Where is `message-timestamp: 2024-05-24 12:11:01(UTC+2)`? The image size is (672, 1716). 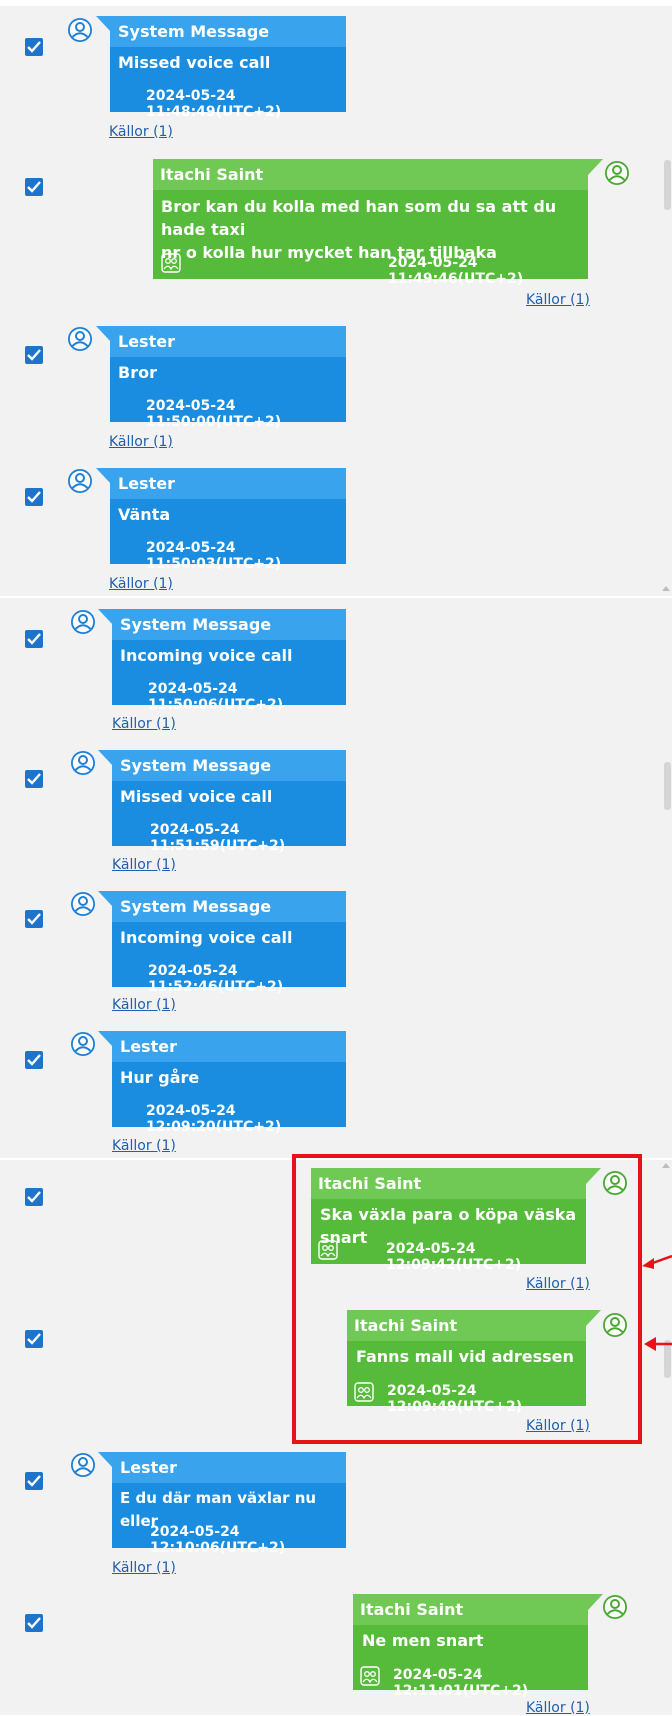 message-timestamp: 2024-05-24 12:11:01(UTC+2) is located at coordinates (461, 1683).